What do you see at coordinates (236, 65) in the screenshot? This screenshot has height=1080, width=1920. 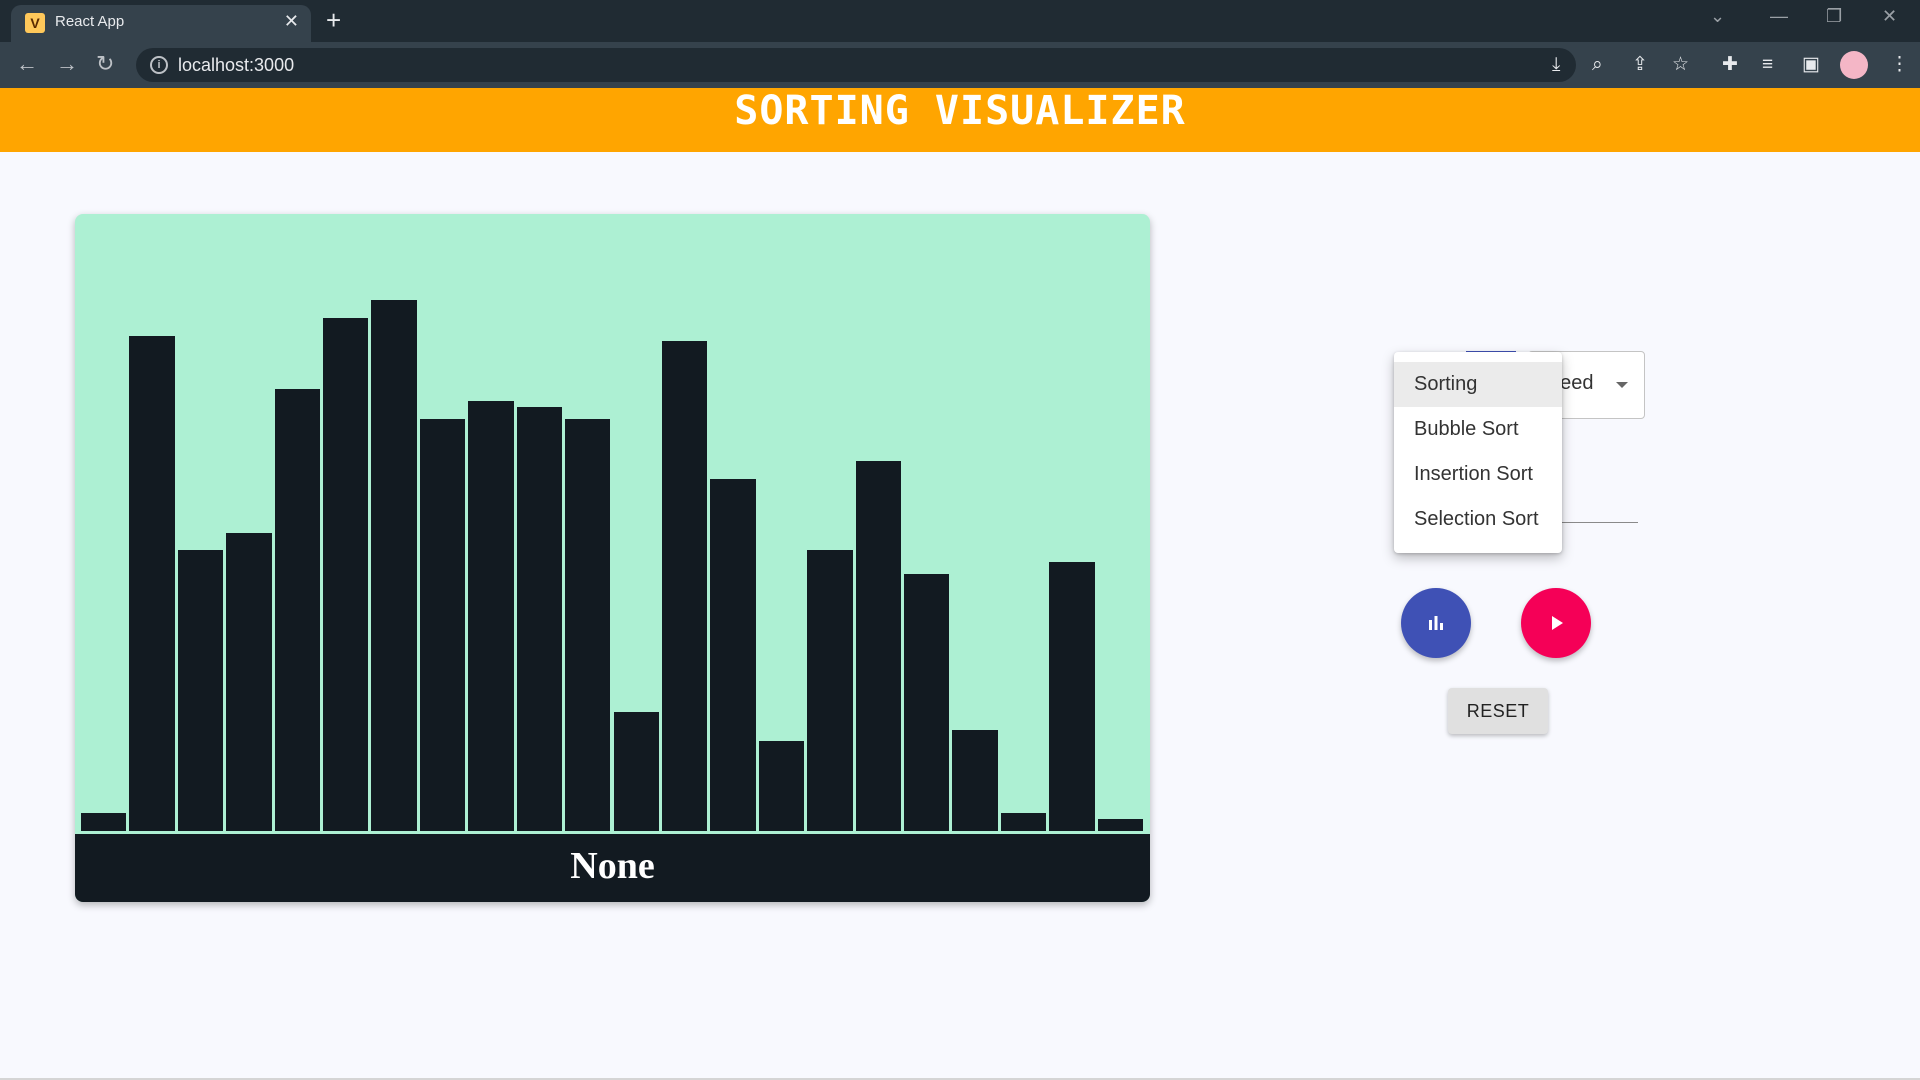 I see `address-url: localhost:3000` at bounding box center [236, 65].